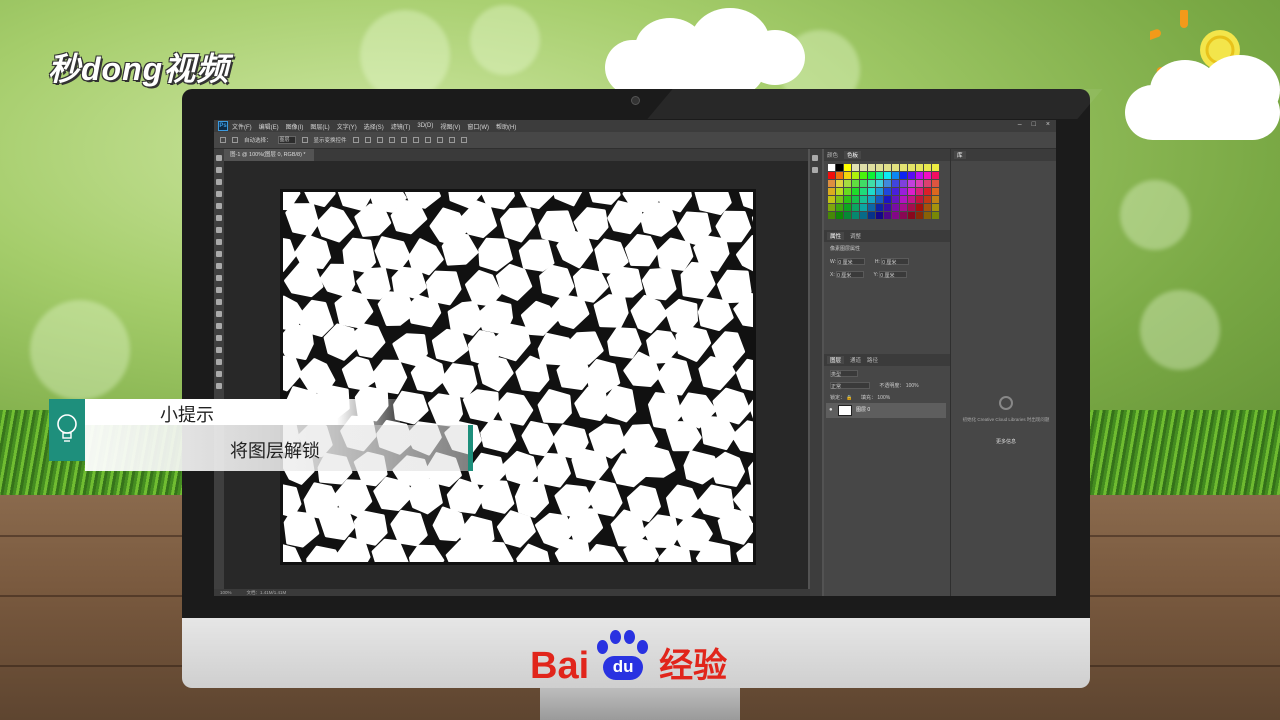  I want to click on type-tool-icon, so click(219, 338).